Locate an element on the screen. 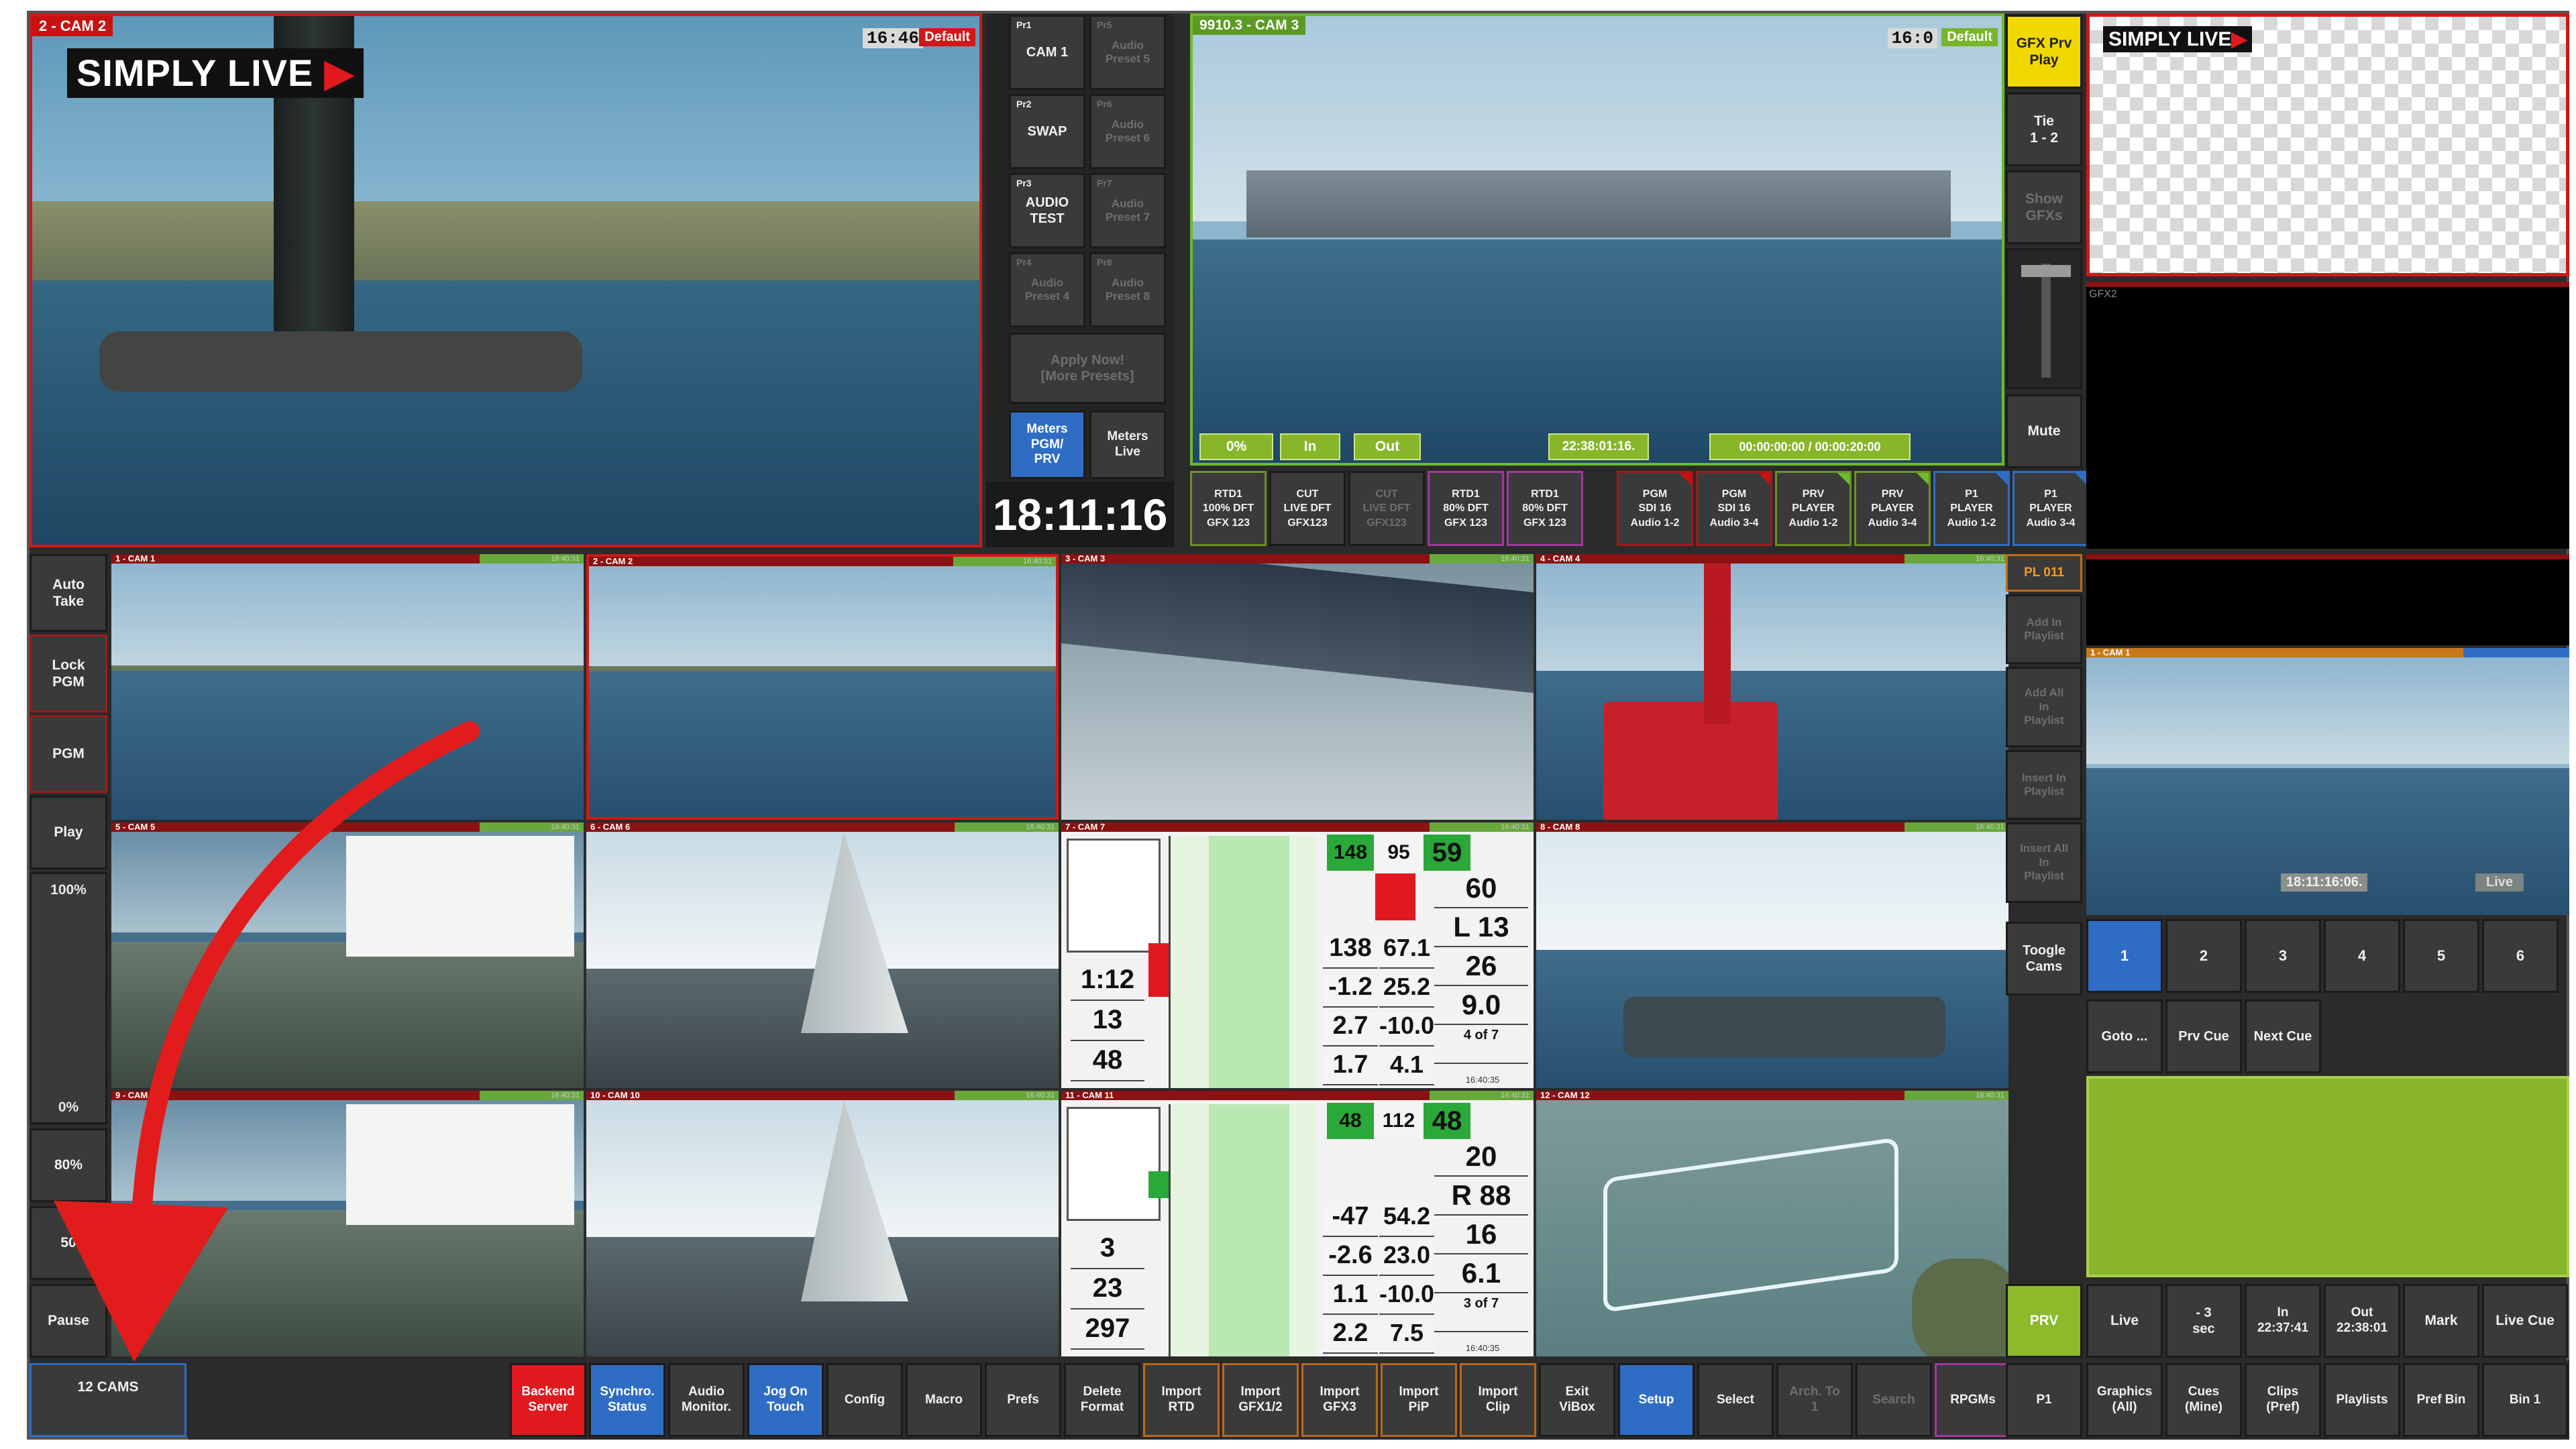  camera-tile: 9 - CAM 16:40:31 is located at coordinates (347, 1223).